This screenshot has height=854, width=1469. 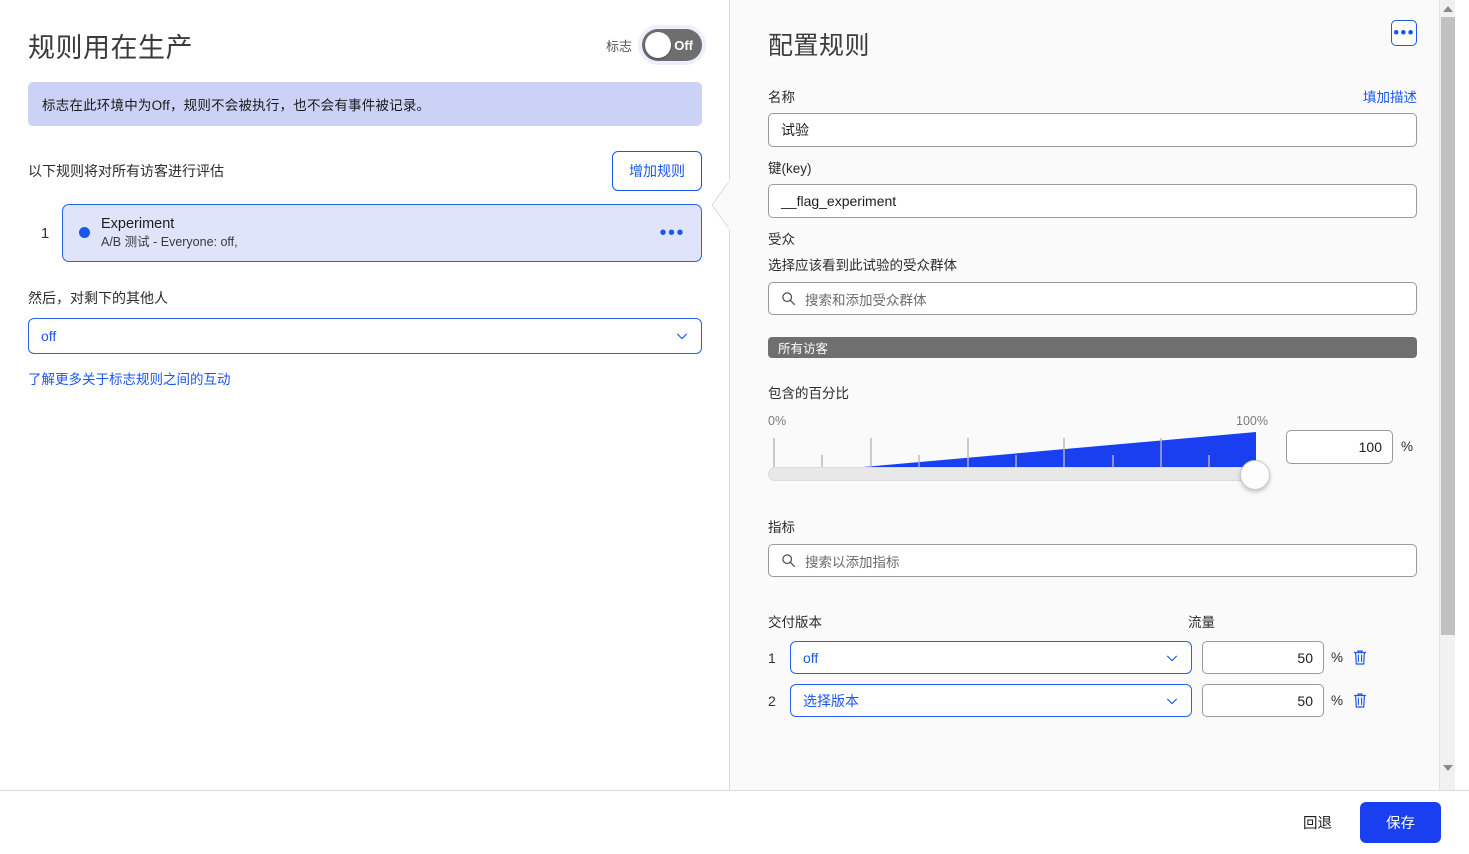 What do you see at coordinates (1092, 130) in the screenshot?
I see `name-input` at bounding box center [1092, 130].